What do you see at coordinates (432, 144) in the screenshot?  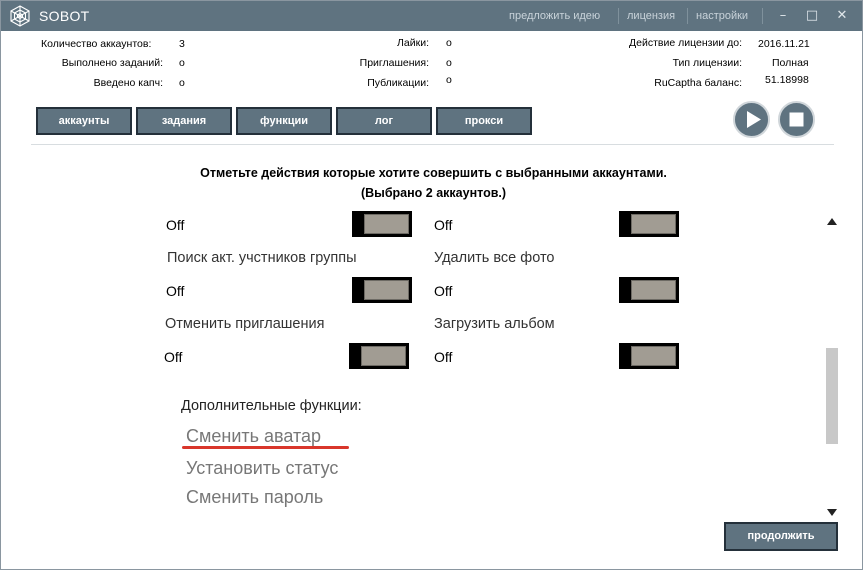 I see `header-divider` at bounding box center [432, 144].